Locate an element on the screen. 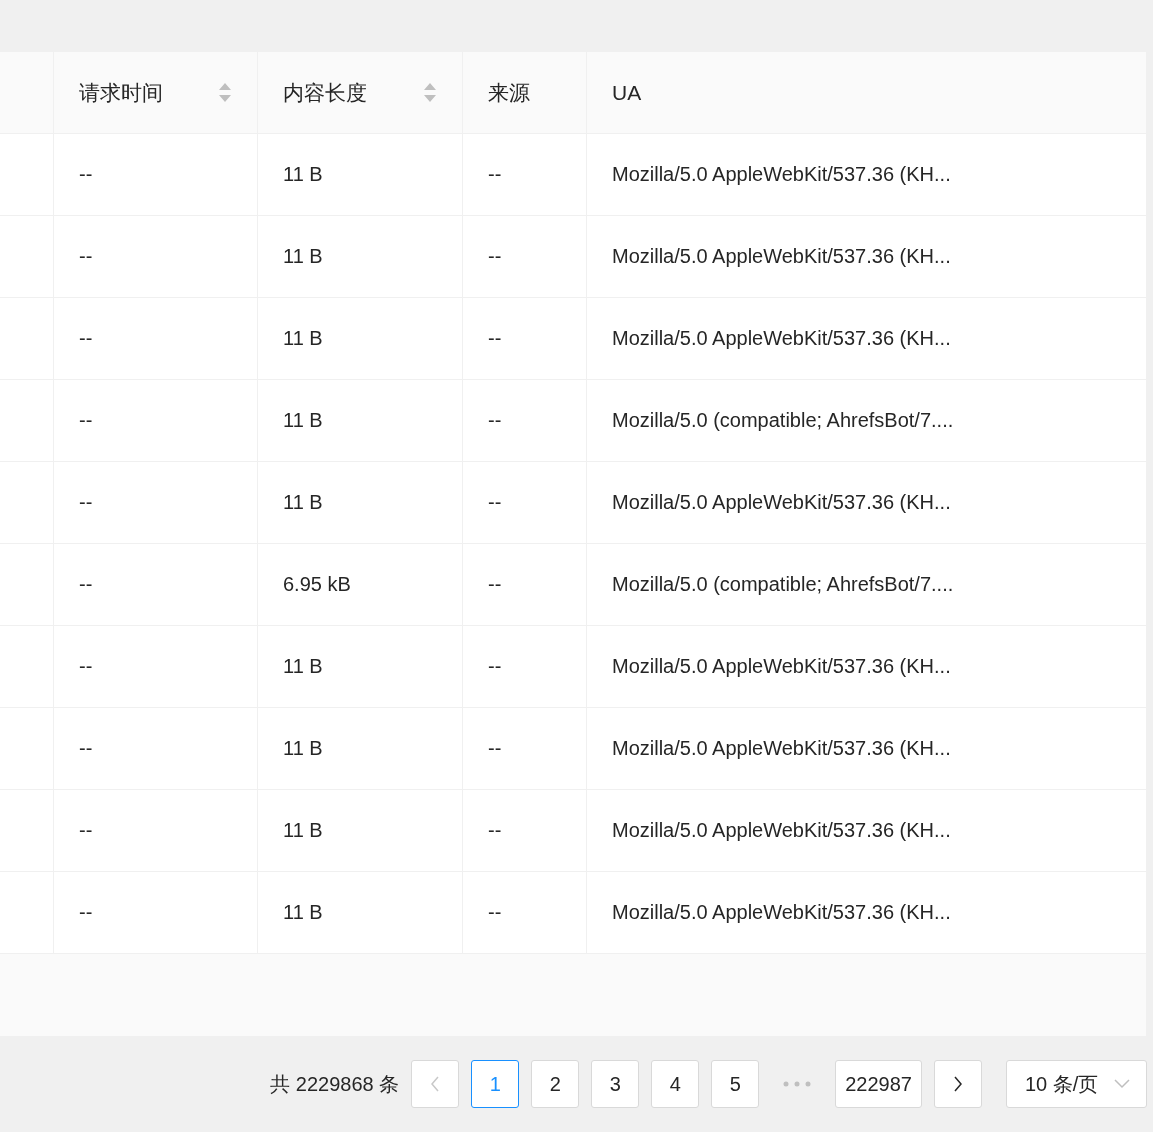  chevron-right-icon is located at coordinates (958, 1084).